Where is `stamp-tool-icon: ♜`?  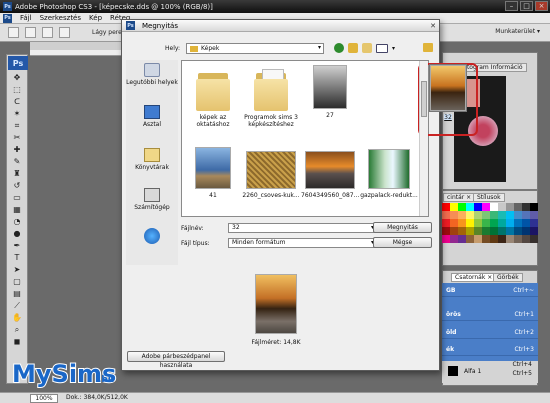 stamp-tool-icon: ♜ is located at coordinates (17, 173).